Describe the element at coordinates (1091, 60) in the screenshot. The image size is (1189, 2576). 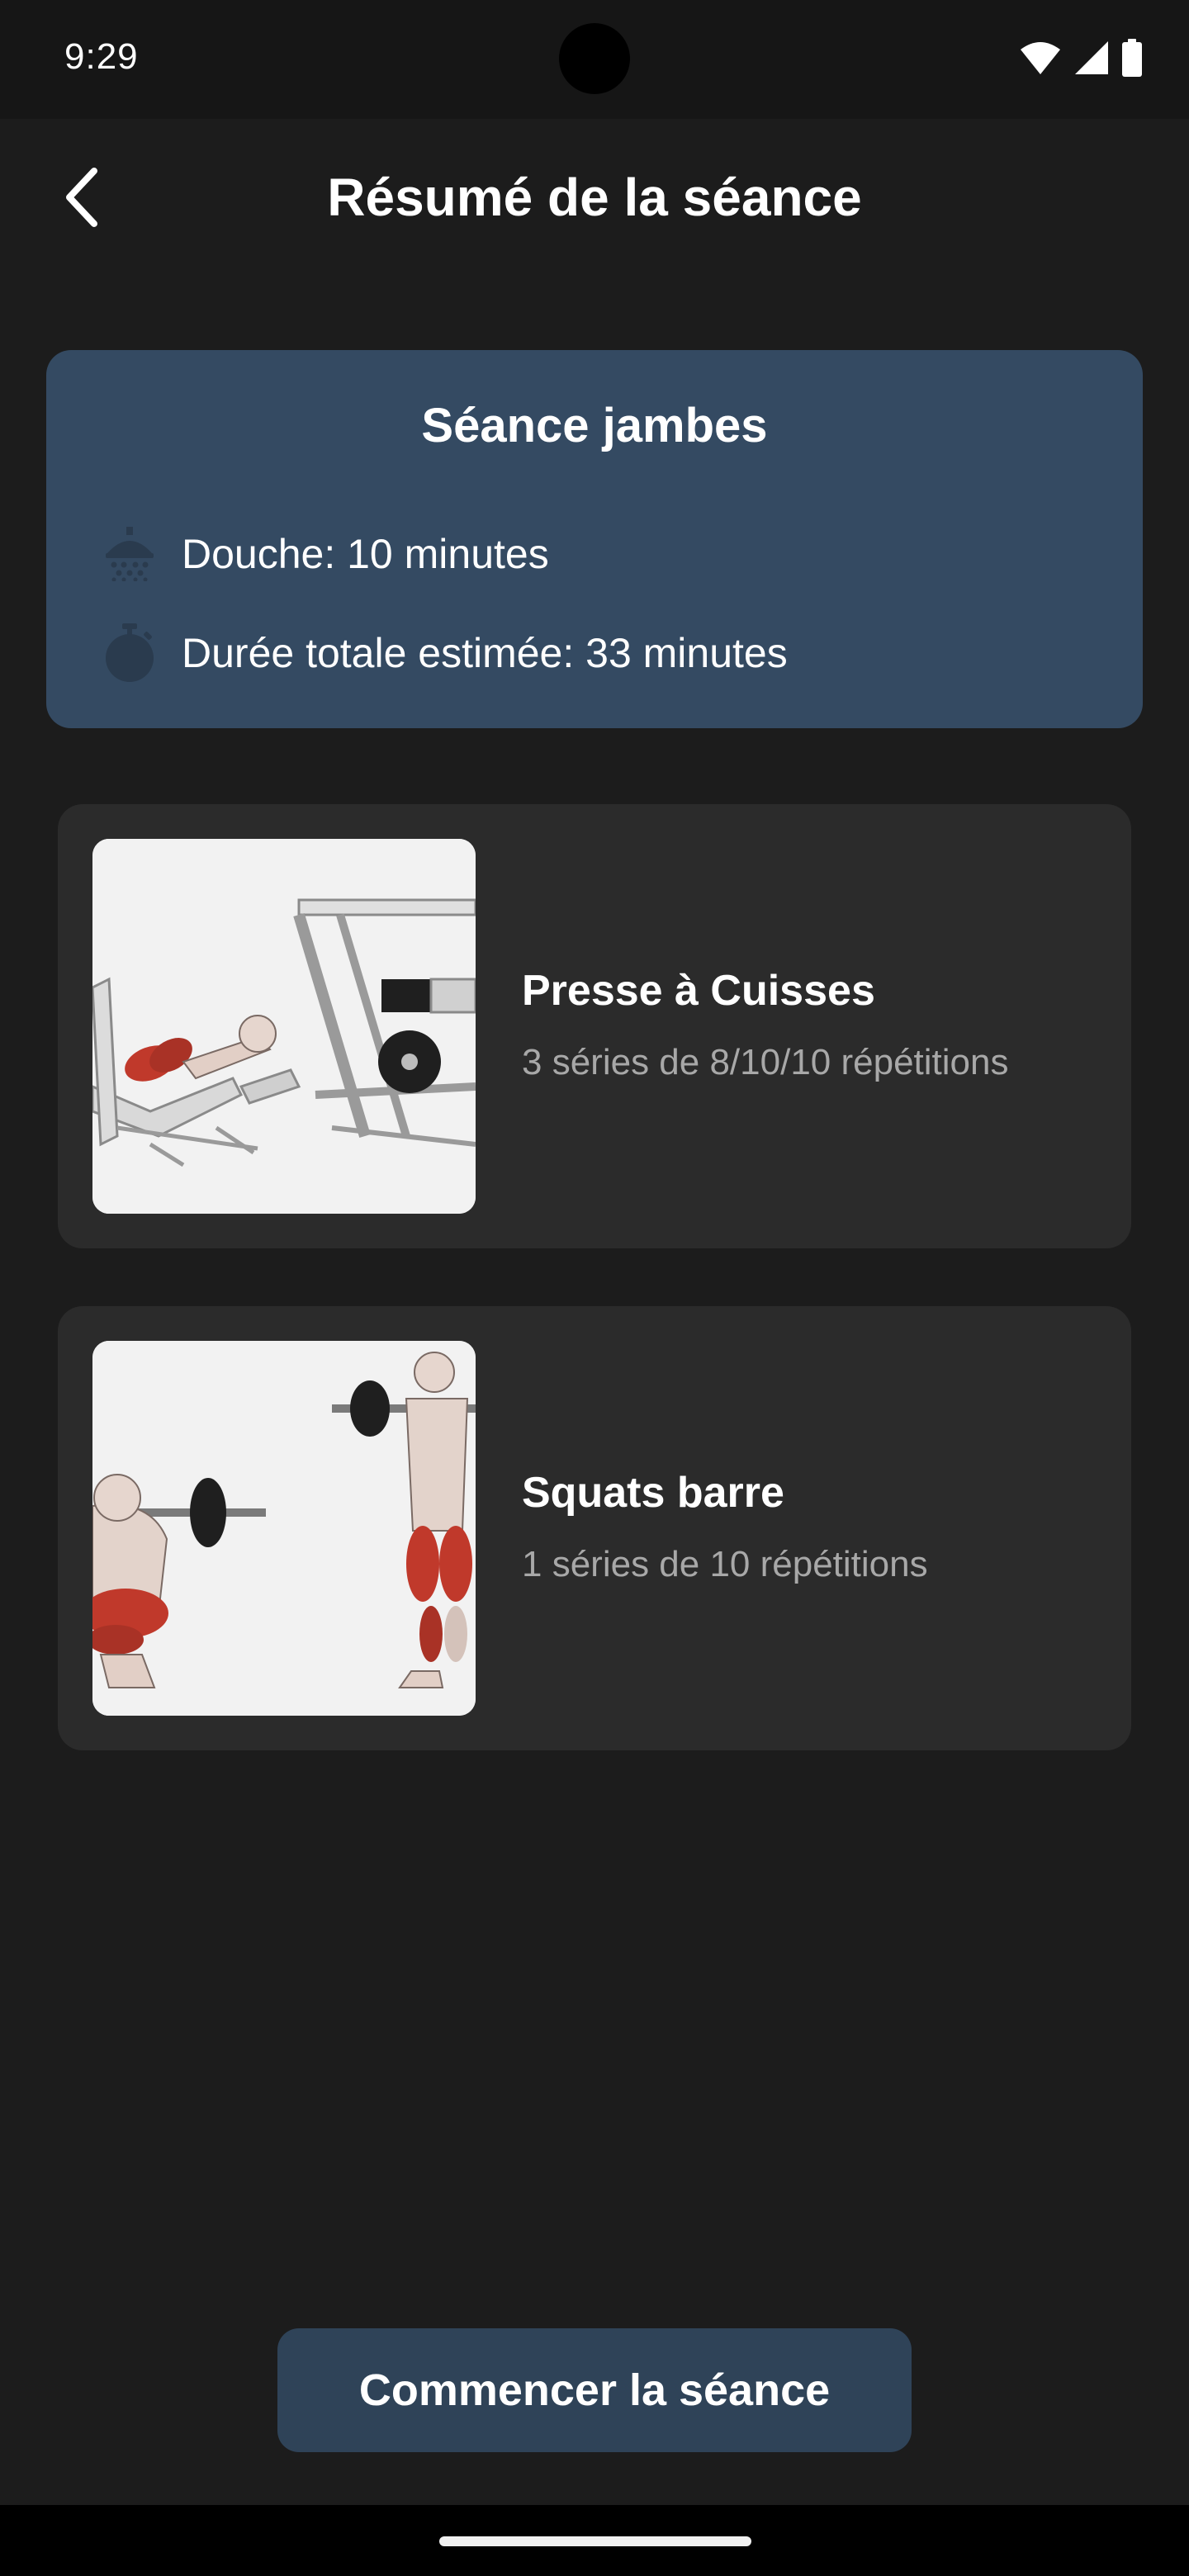
I see `signal-icon` at that location.